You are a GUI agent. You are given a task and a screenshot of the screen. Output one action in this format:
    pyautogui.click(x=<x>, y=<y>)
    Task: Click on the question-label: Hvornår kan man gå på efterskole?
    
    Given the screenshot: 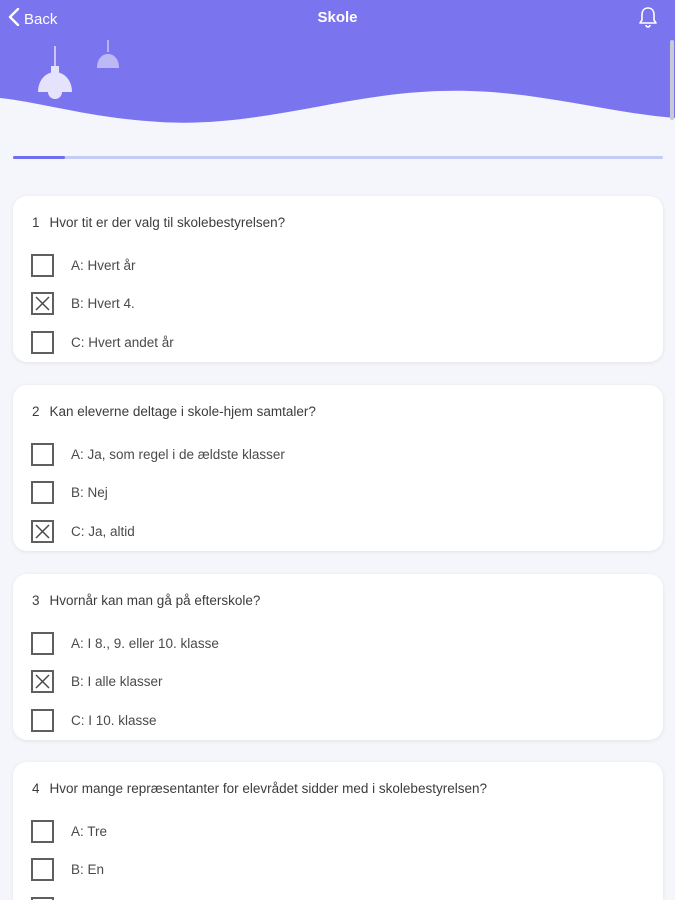 What is the action you would take?
    pyautogui.click(x=155, y=600)
    